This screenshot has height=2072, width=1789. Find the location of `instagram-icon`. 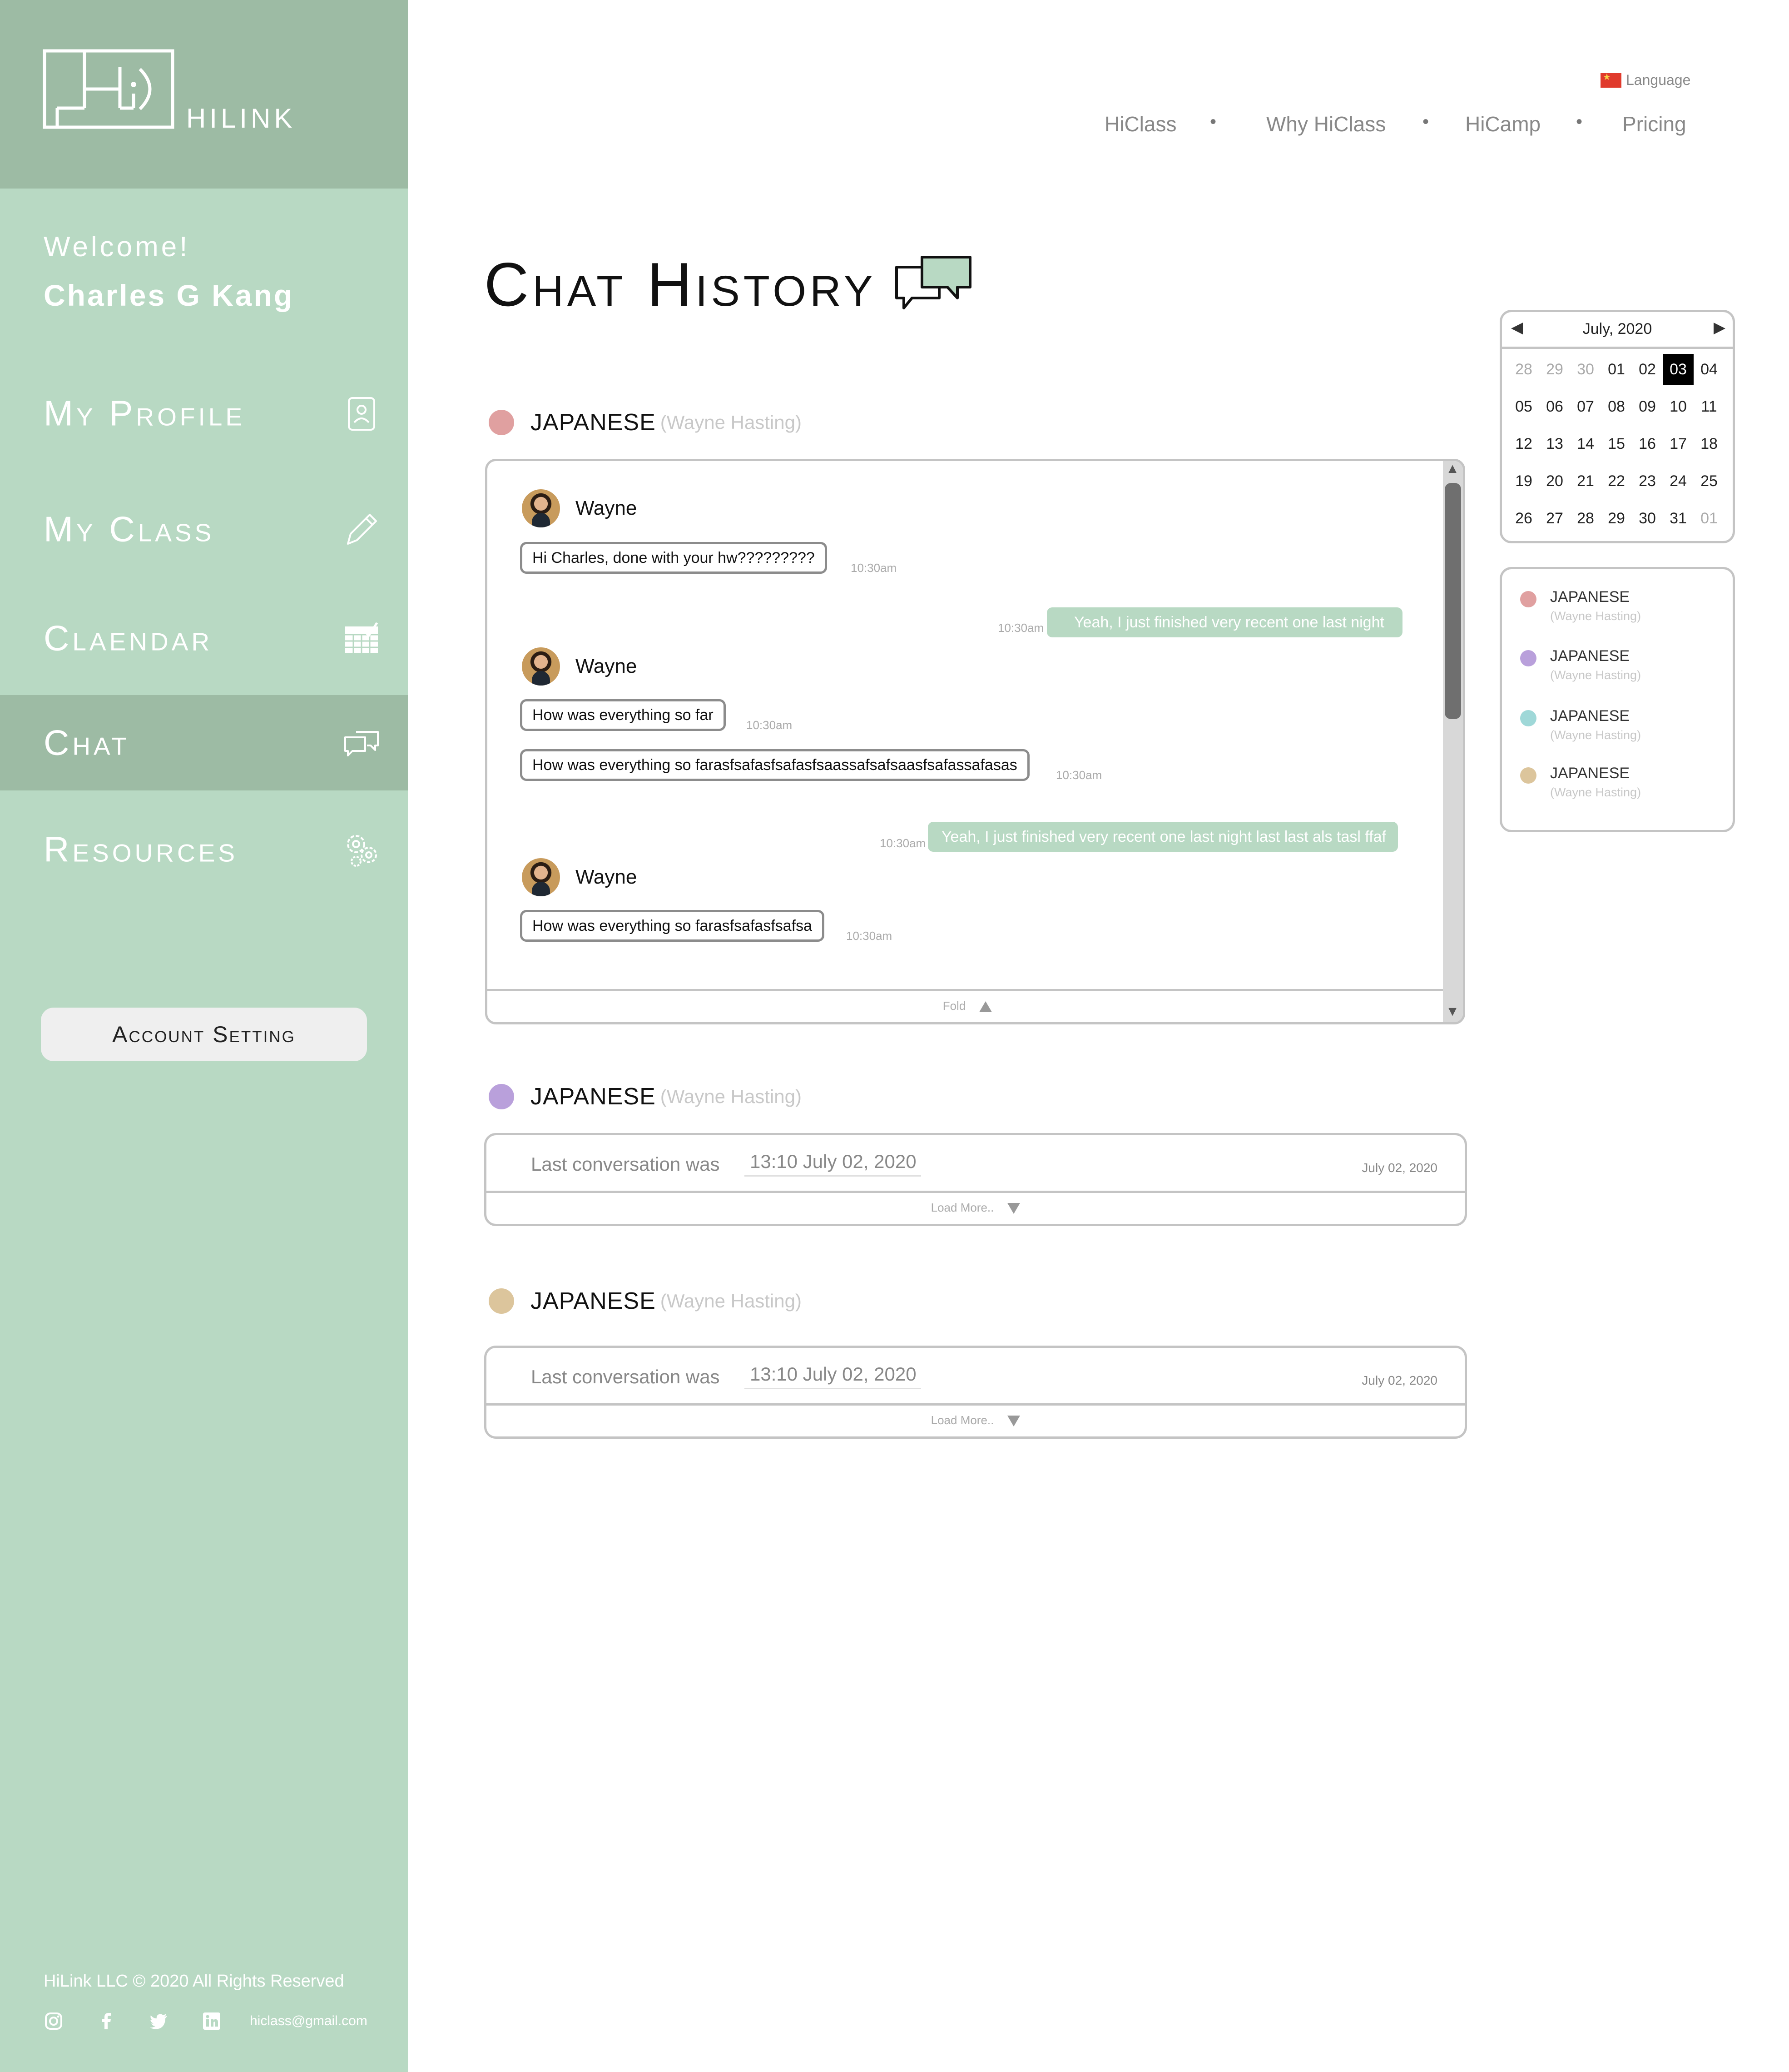

instagram-icon is located at coordinates (54, 2021).